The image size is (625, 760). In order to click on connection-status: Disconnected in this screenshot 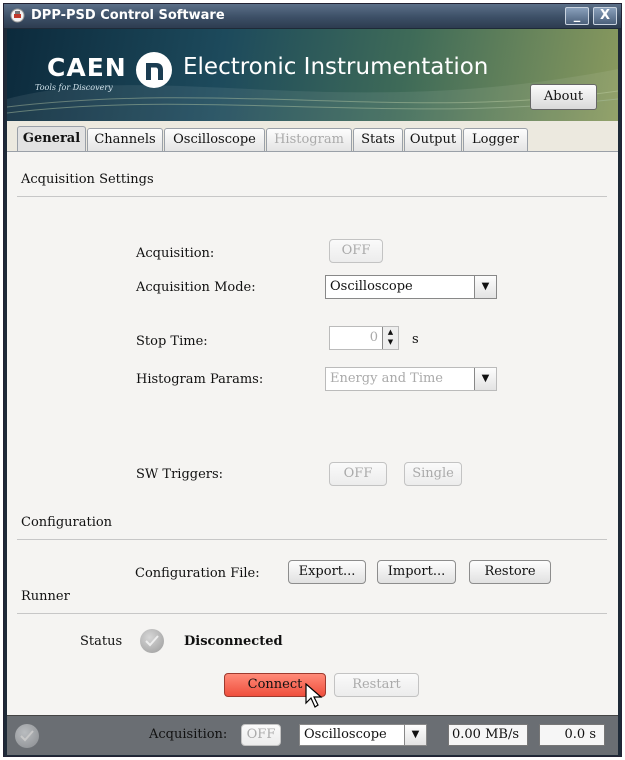, I will do `click(233, 641)`.